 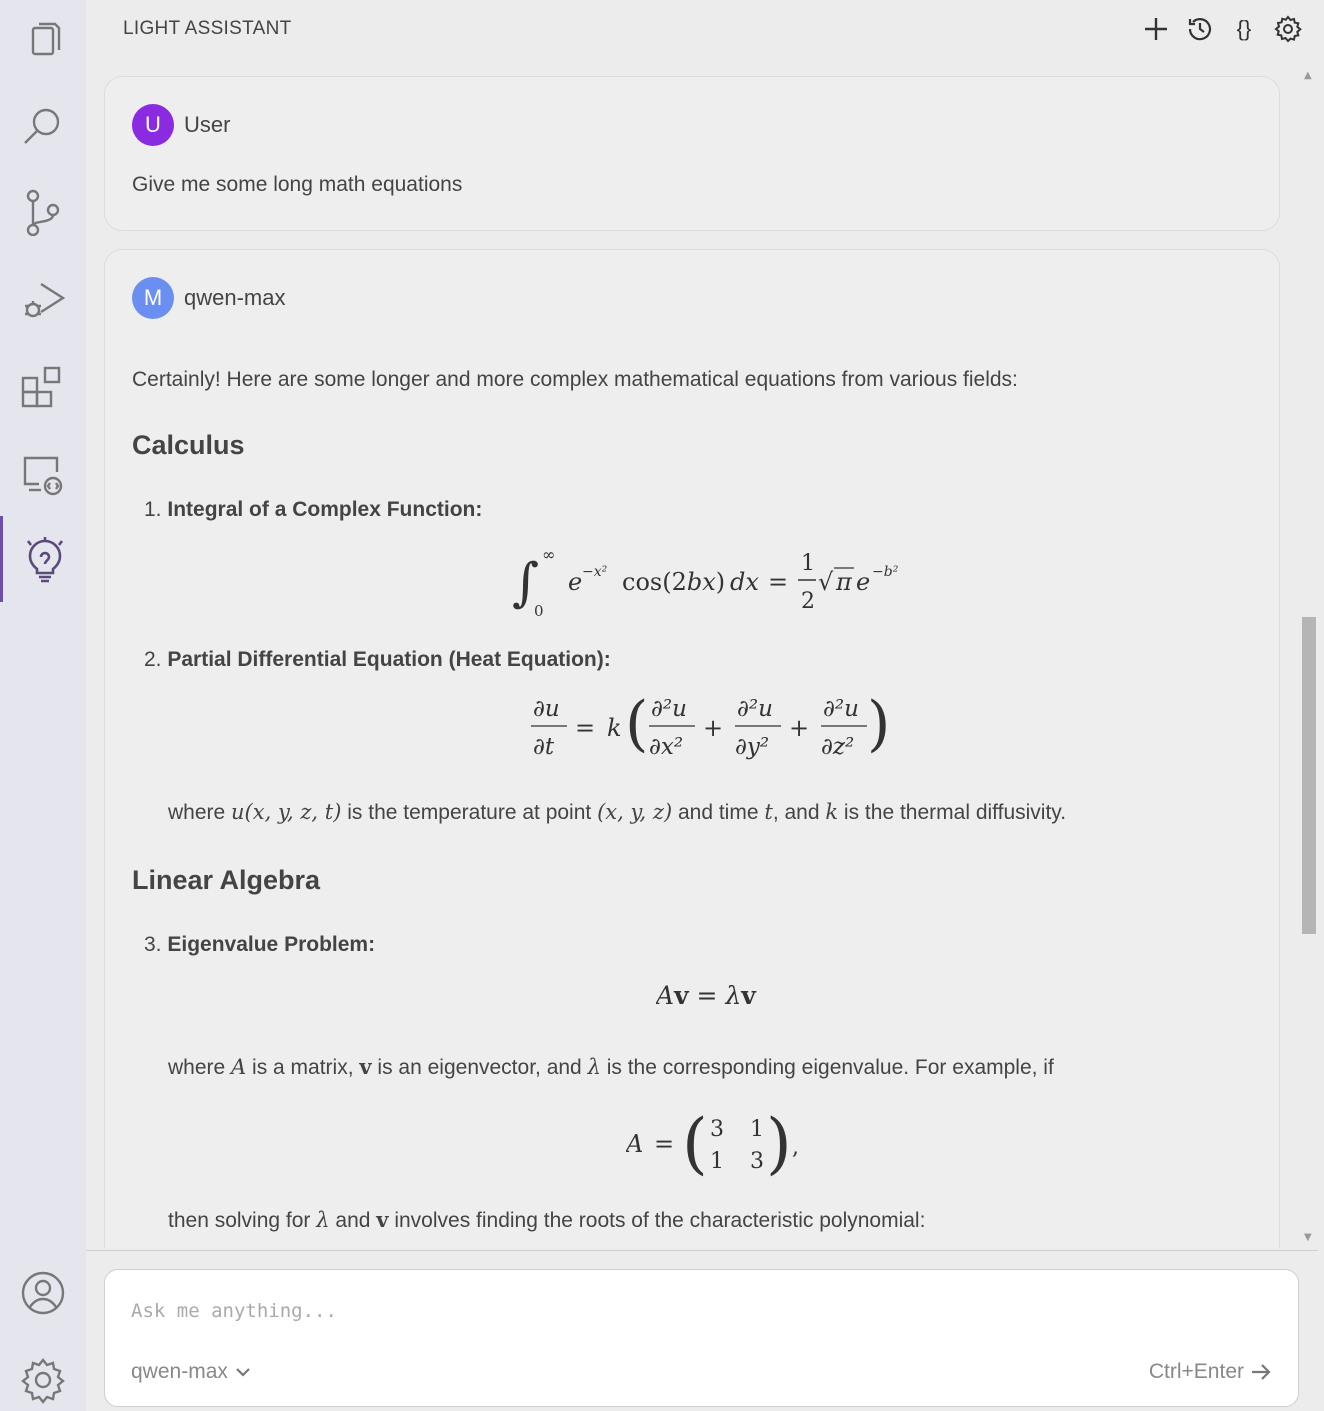 I want to click on note-text: is the temperature at point, so click(x=469, y=812).